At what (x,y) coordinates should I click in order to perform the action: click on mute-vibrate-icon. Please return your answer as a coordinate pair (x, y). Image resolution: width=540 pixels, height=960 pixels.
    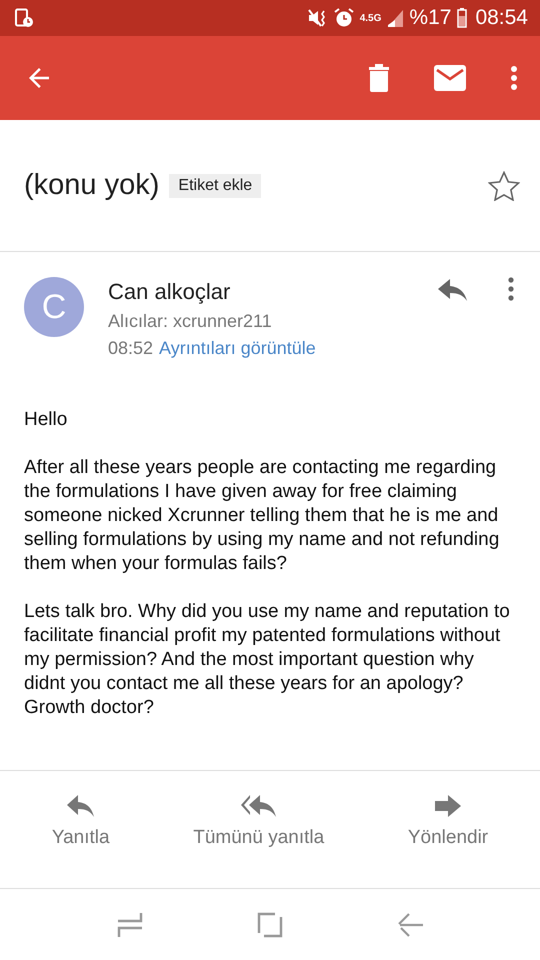
    Looking at the image, I should click on (318, 18).